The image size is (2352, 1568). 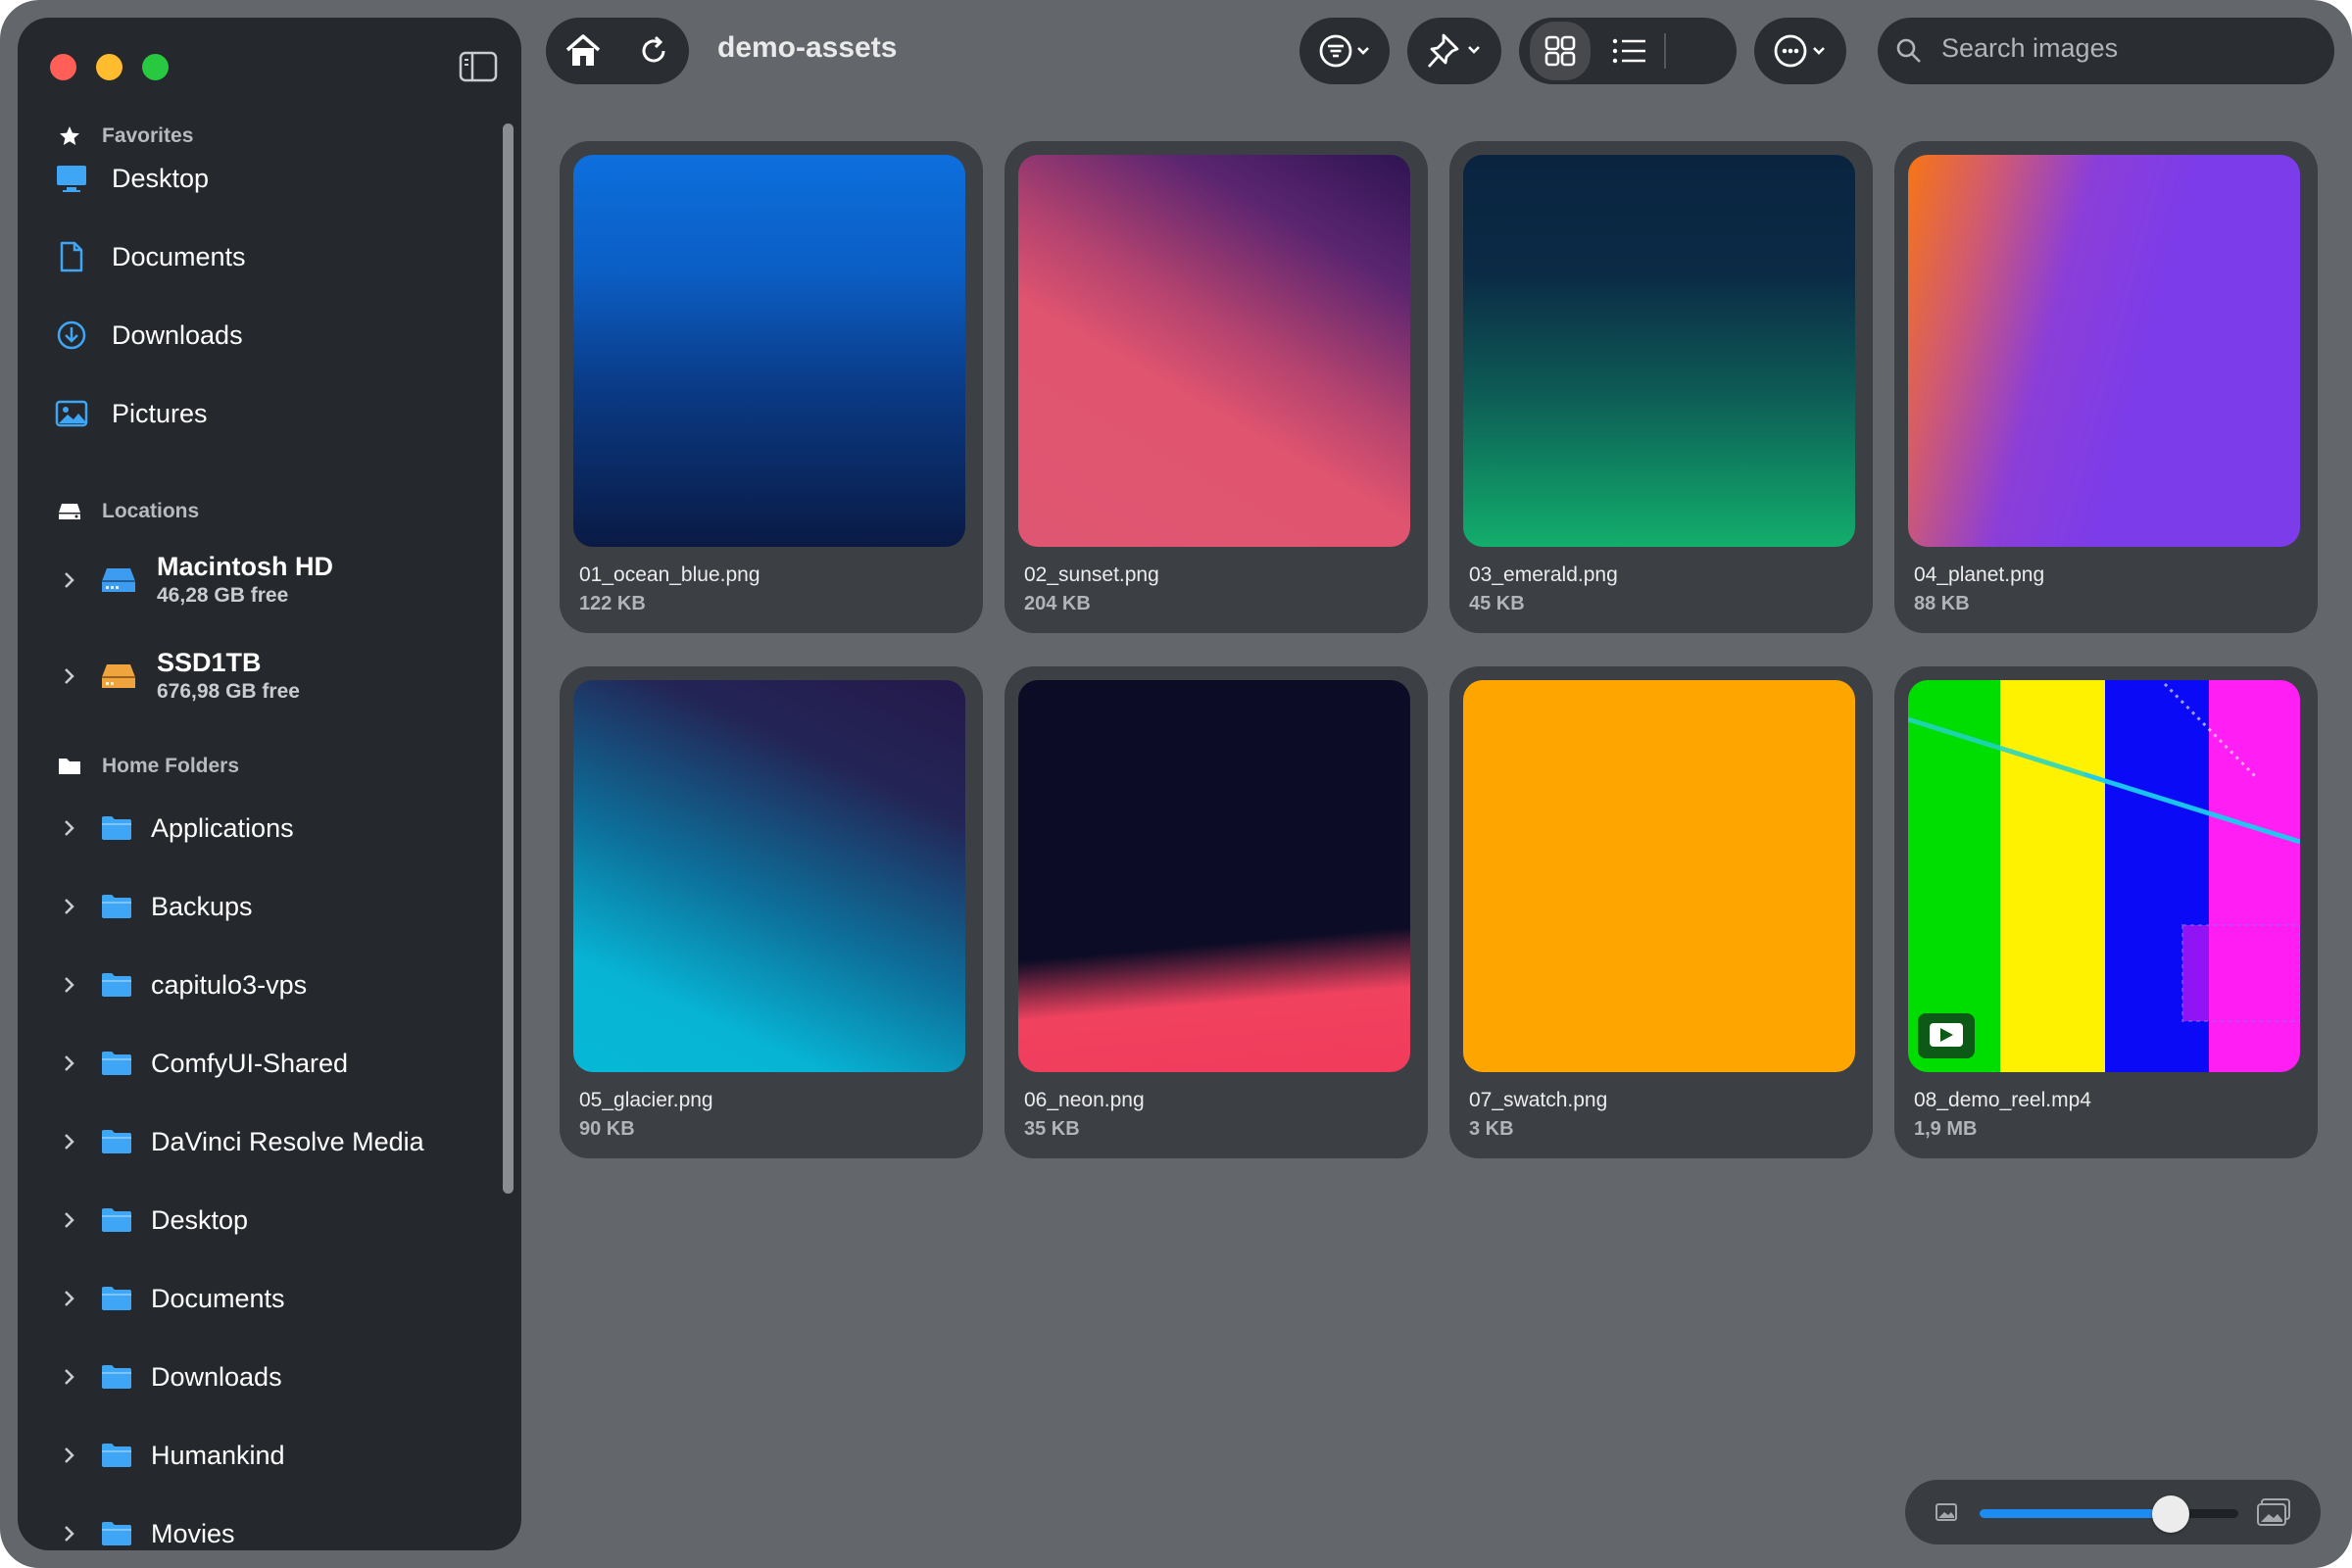 What do you see at coordinates (612, 603) in the screenshot?
I see `file-size: 122 KB` at bounding box center [612, 603].